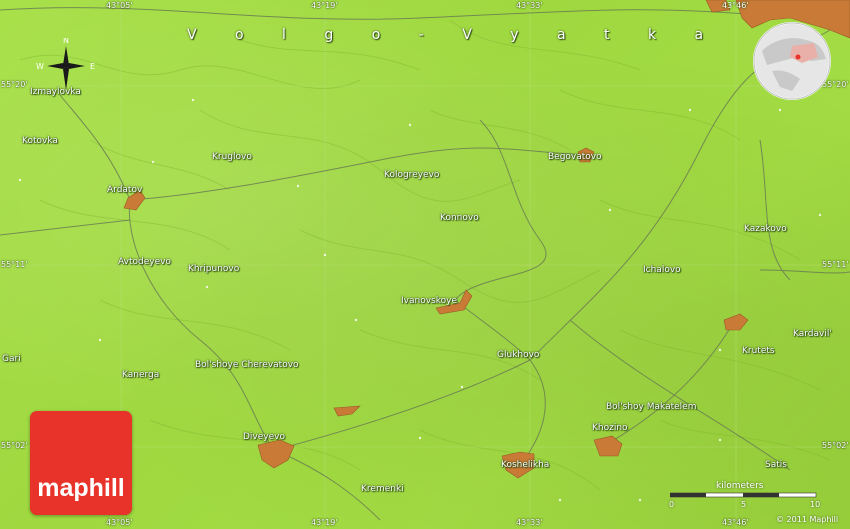 This screenshot has height=529, width=850. I want to click on scale-tick: 0, so click(672, 504).